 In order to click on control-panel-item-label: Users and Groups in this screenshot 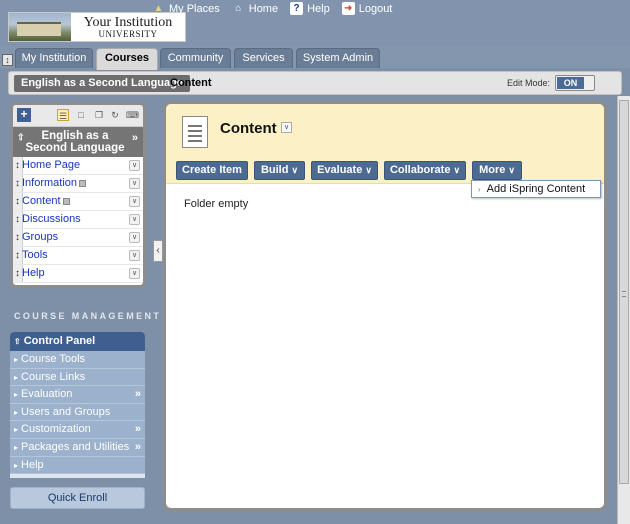, I will do `click(66, 411)`.